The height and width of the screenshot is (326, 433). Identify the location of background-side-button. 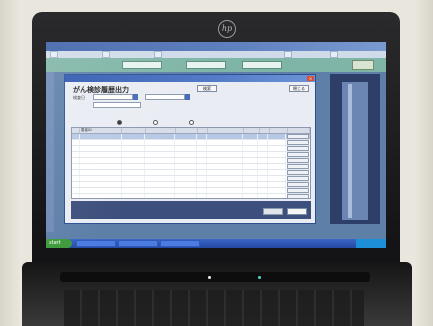
(363, 65).